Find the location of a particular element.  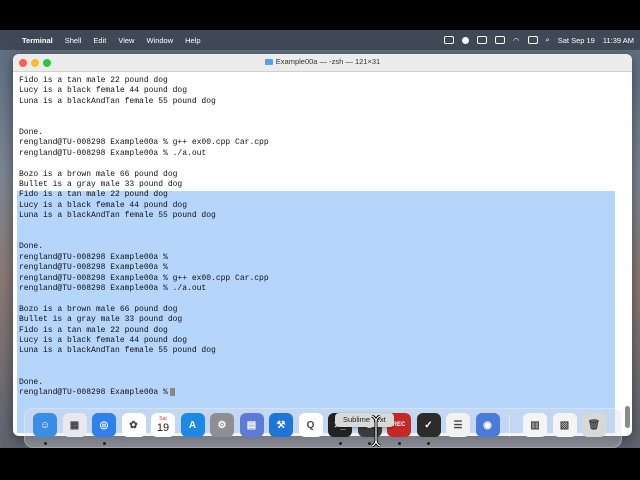

system-preferences-glyph: ⚙ is located at coordinates (222, 425).